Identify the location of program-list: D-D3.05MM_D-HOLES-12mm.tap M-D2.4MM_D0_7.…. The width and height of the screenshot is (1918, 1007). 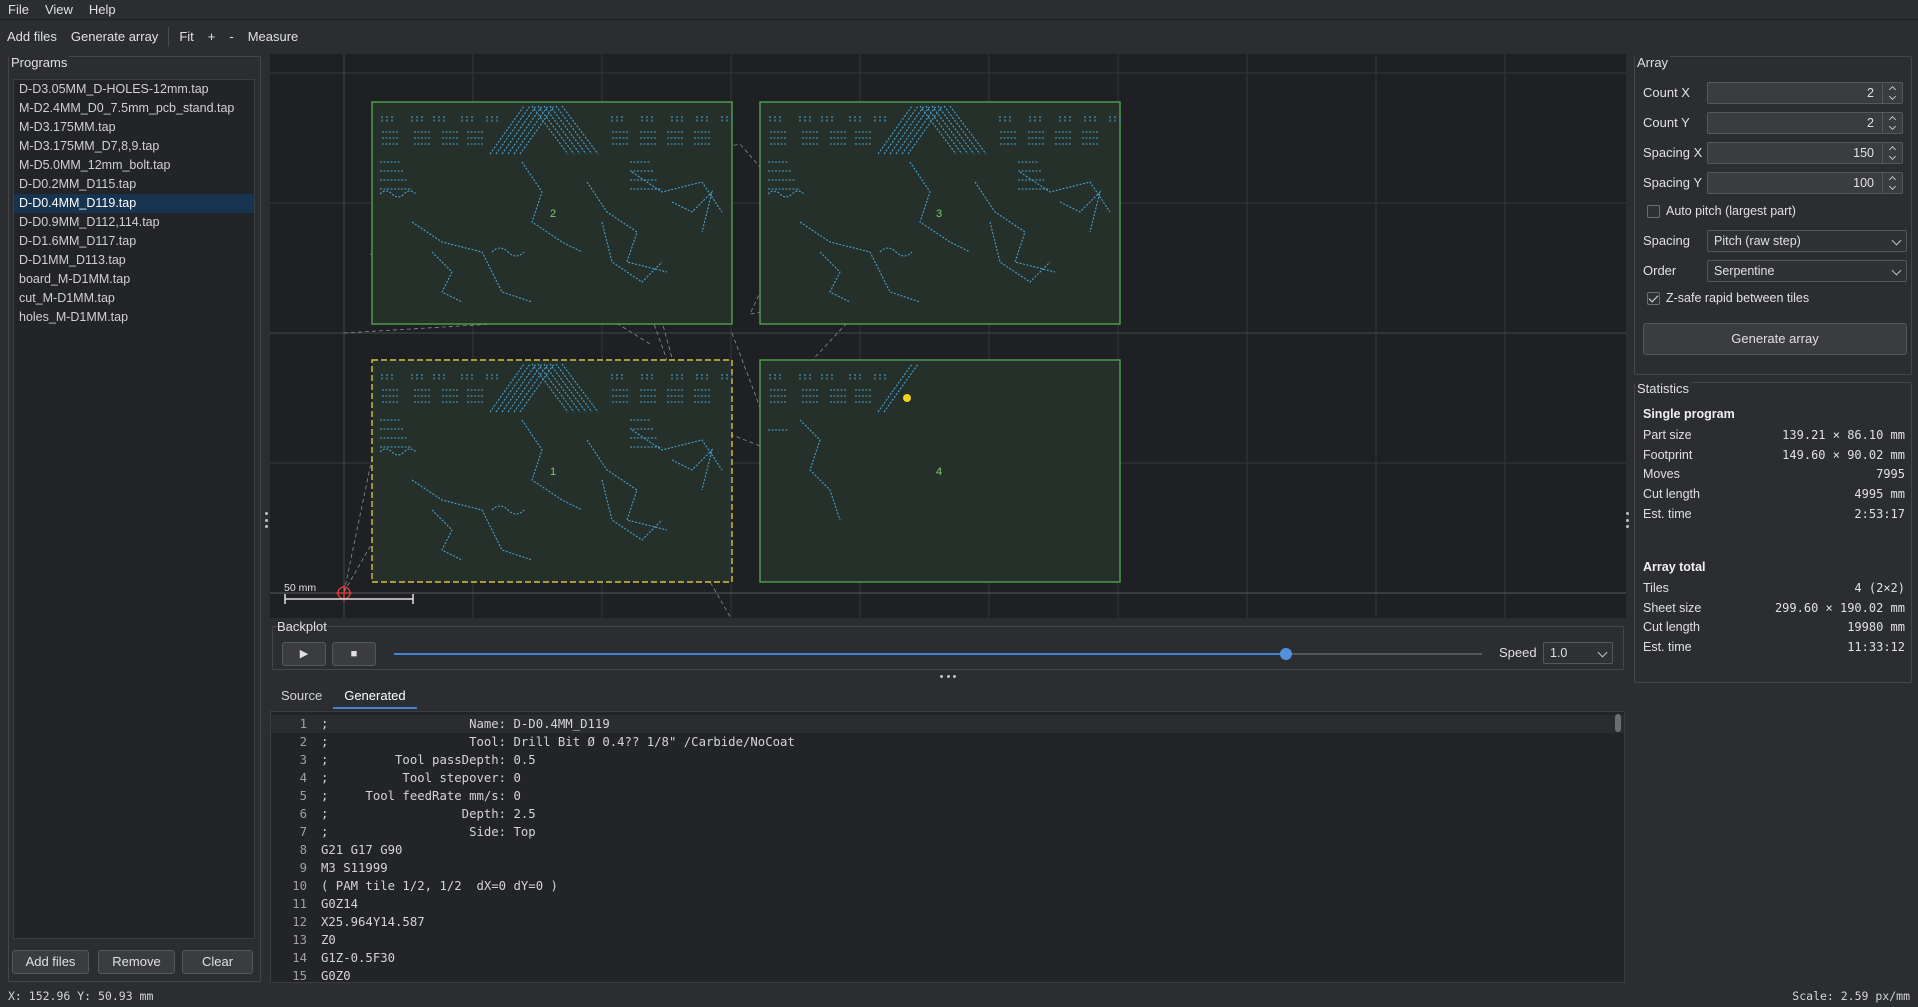
(134, 509).